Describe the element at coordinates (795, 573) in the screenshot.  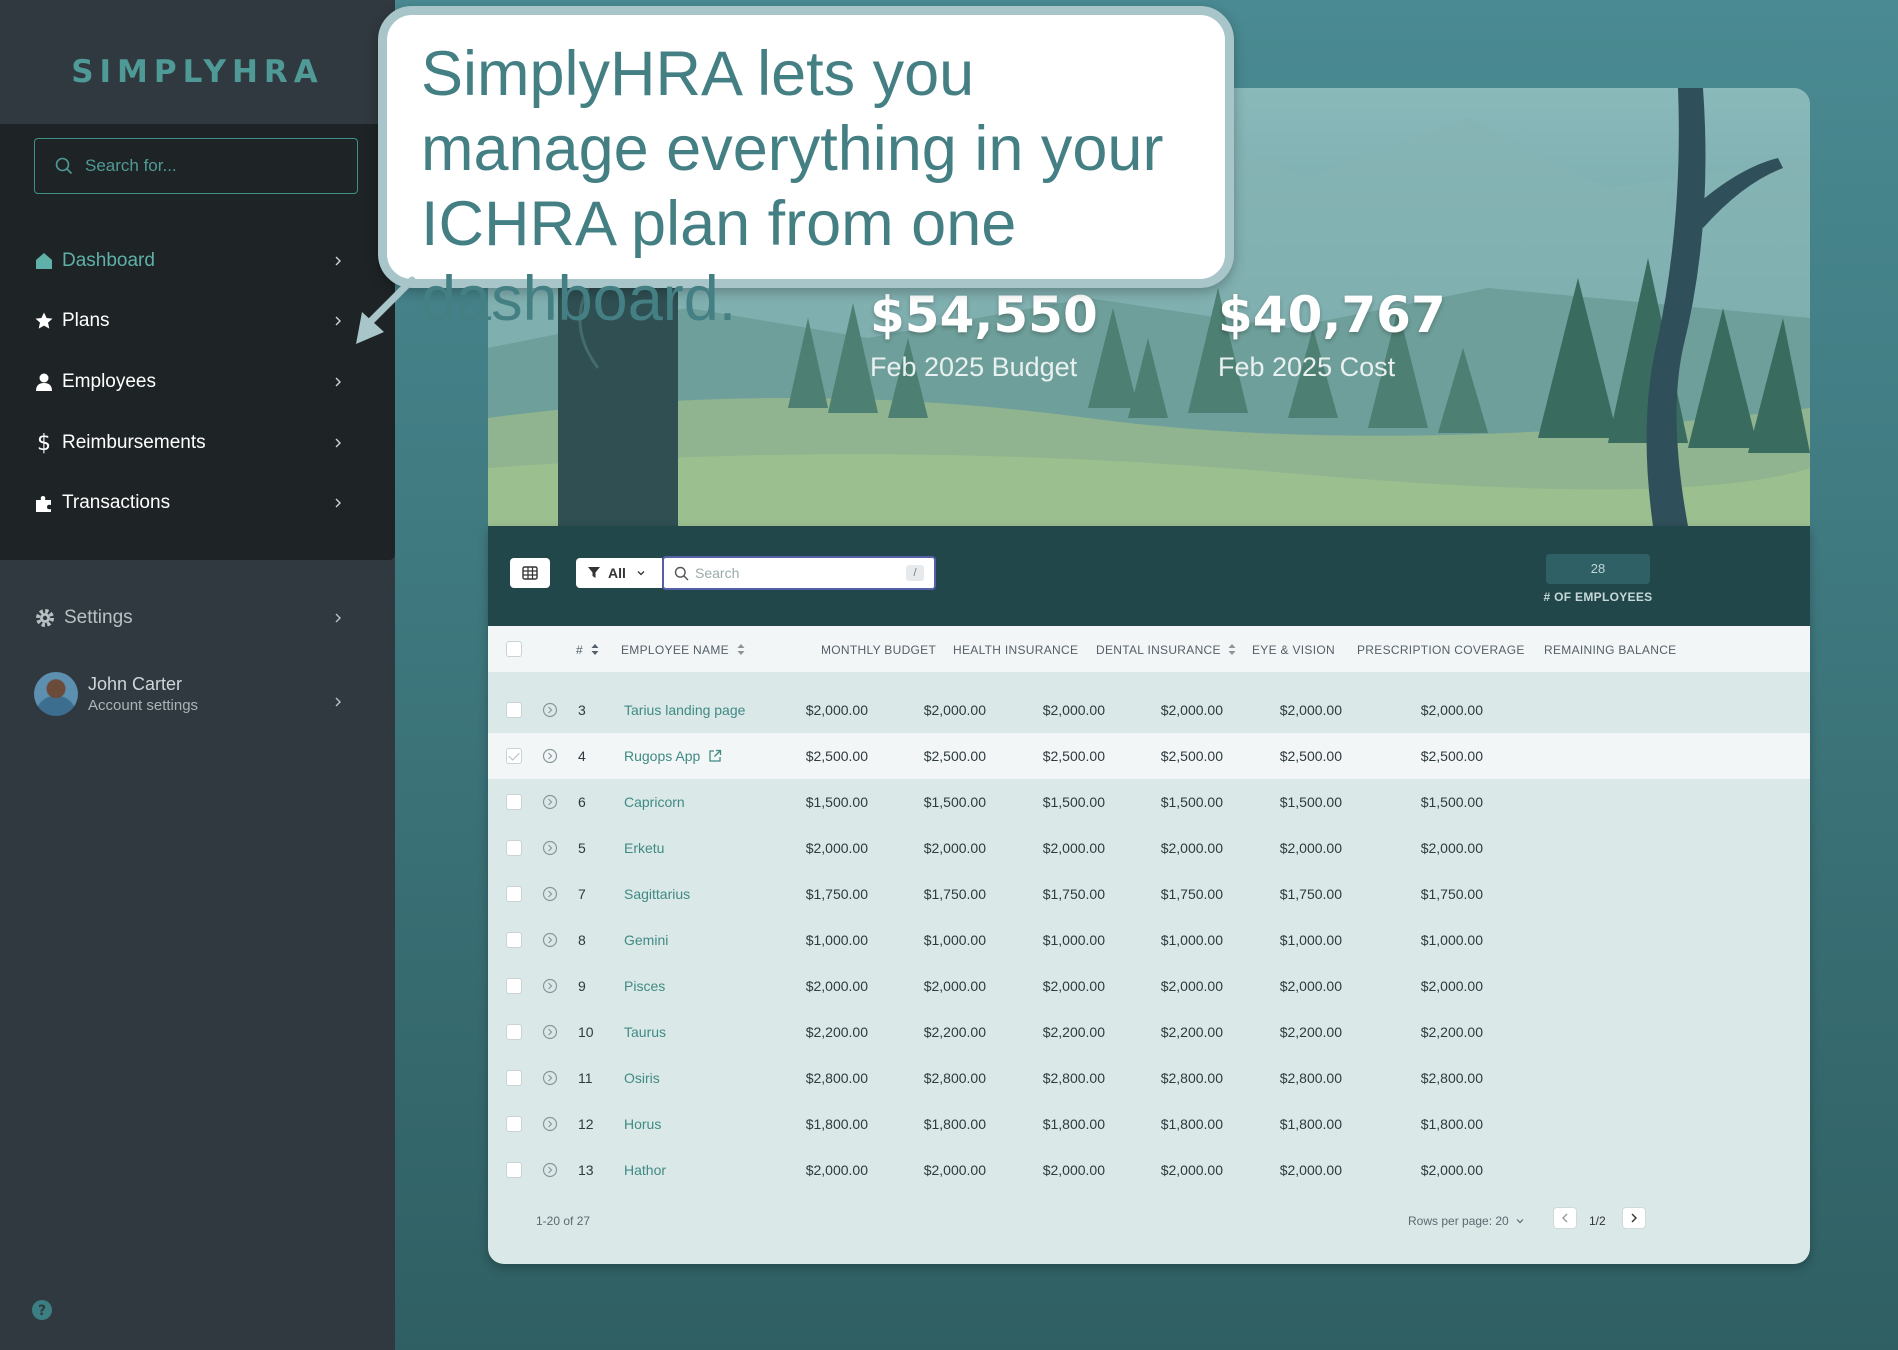
I see `table-search-input` at that location.